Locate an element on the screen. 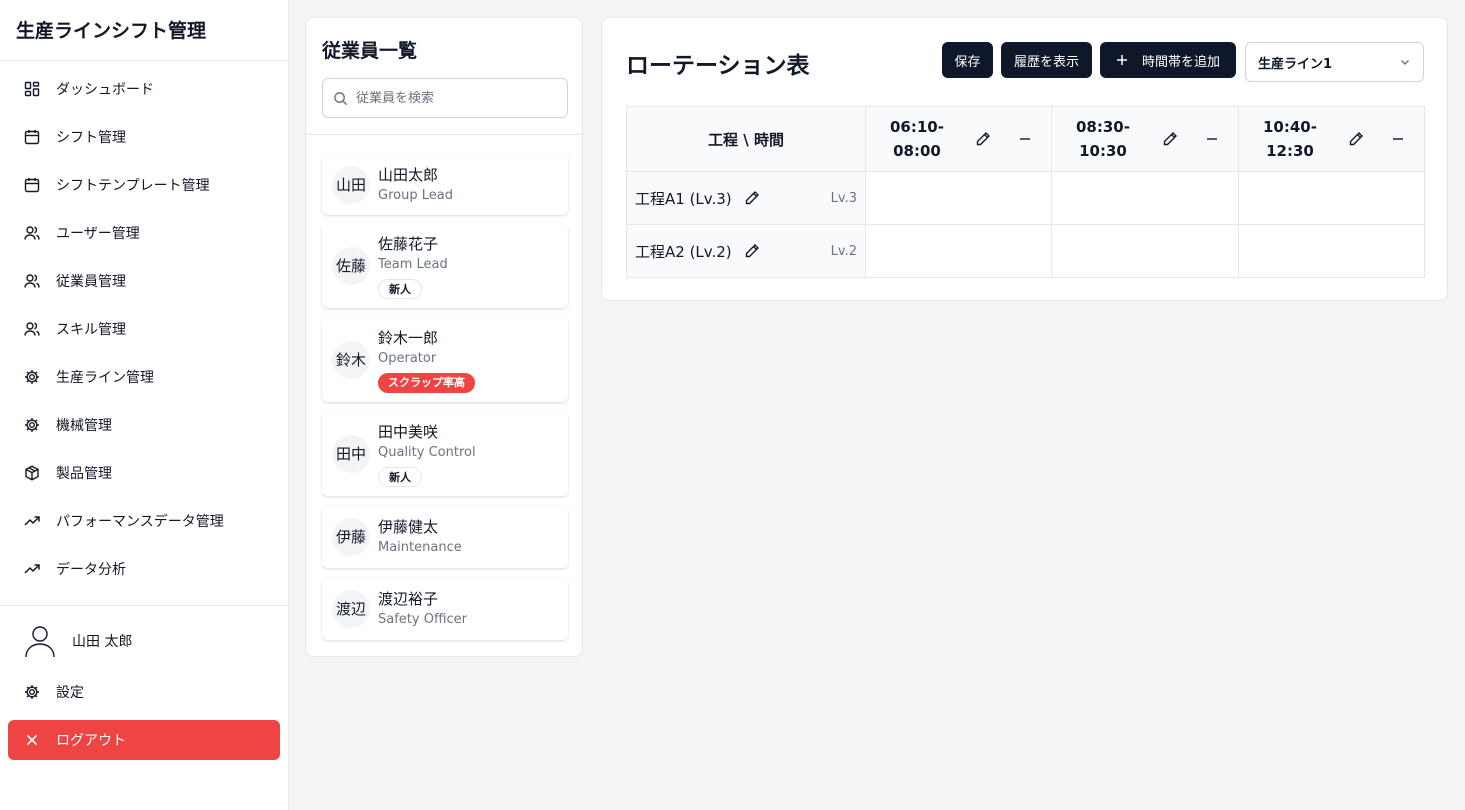 The image size is (1465, 810). sidebar-item-users: ユーザー管理 is located at coordinates (144, 233).